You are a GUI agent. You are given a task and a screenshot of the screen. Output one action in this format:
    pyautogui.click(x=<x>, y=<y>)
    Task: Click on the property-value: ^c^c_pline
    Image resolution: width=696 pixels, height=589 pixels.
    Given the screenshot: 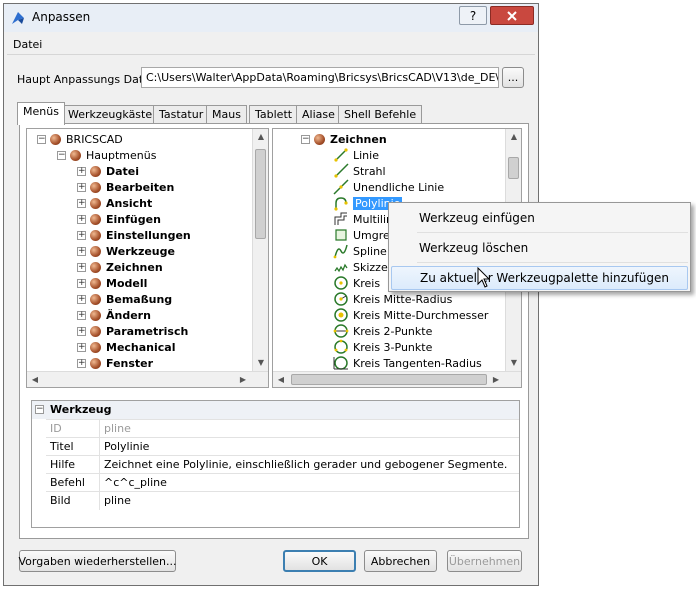 What is the action you would take?
    pyautogui.click(x=135, y=482)
    